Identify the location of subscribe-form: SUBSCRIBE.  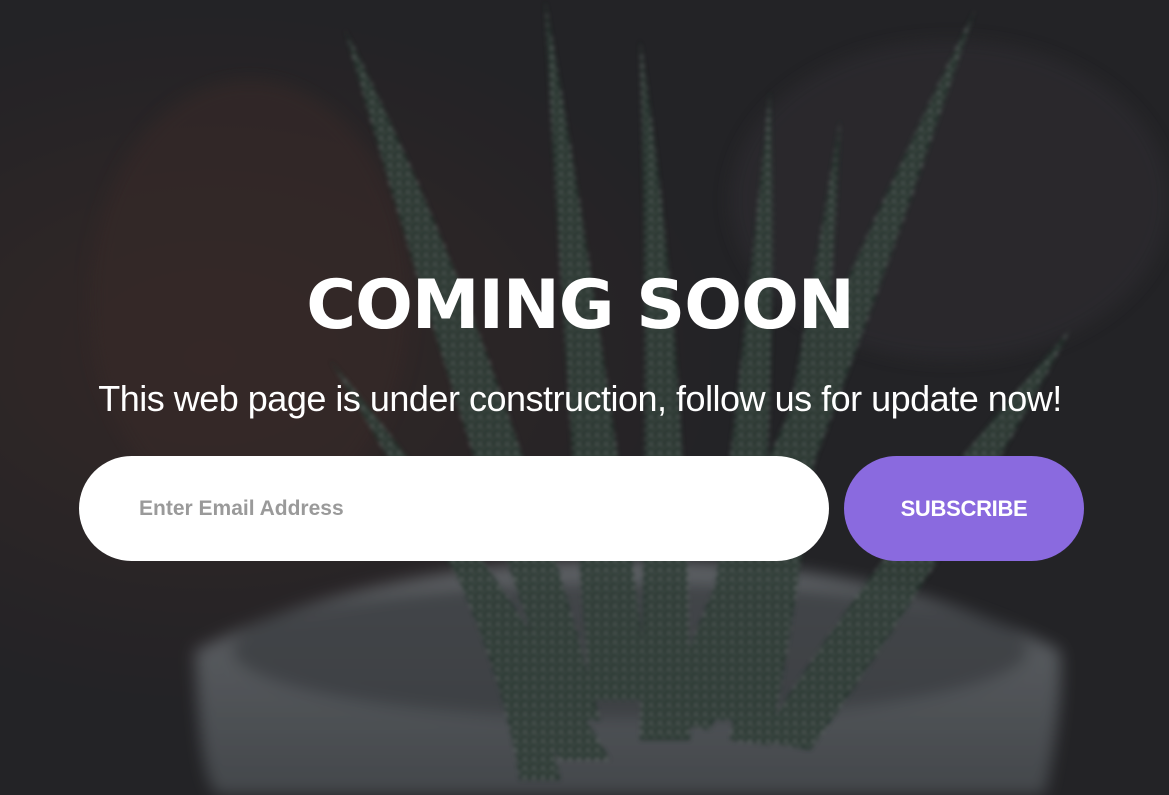
(581, 508).